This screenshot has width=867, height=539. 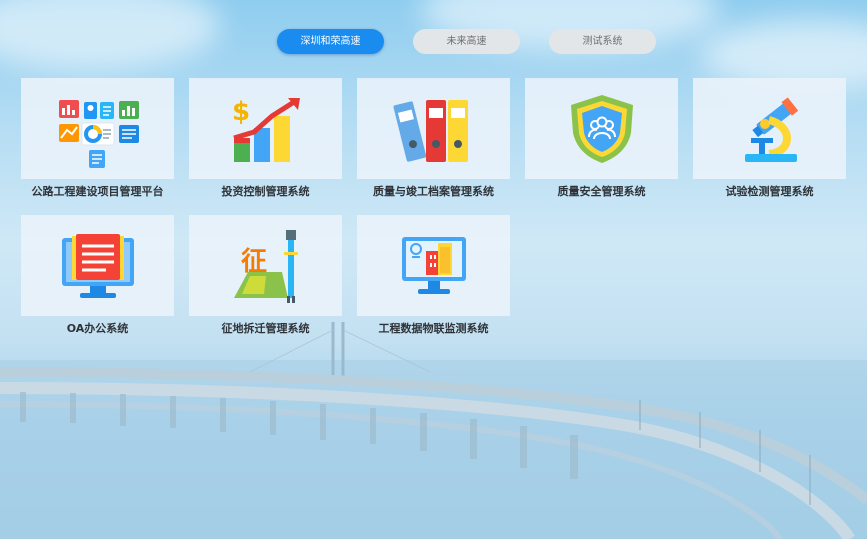 I want to click on land-acquisition-icon: 征, so click(x=265, y=266).